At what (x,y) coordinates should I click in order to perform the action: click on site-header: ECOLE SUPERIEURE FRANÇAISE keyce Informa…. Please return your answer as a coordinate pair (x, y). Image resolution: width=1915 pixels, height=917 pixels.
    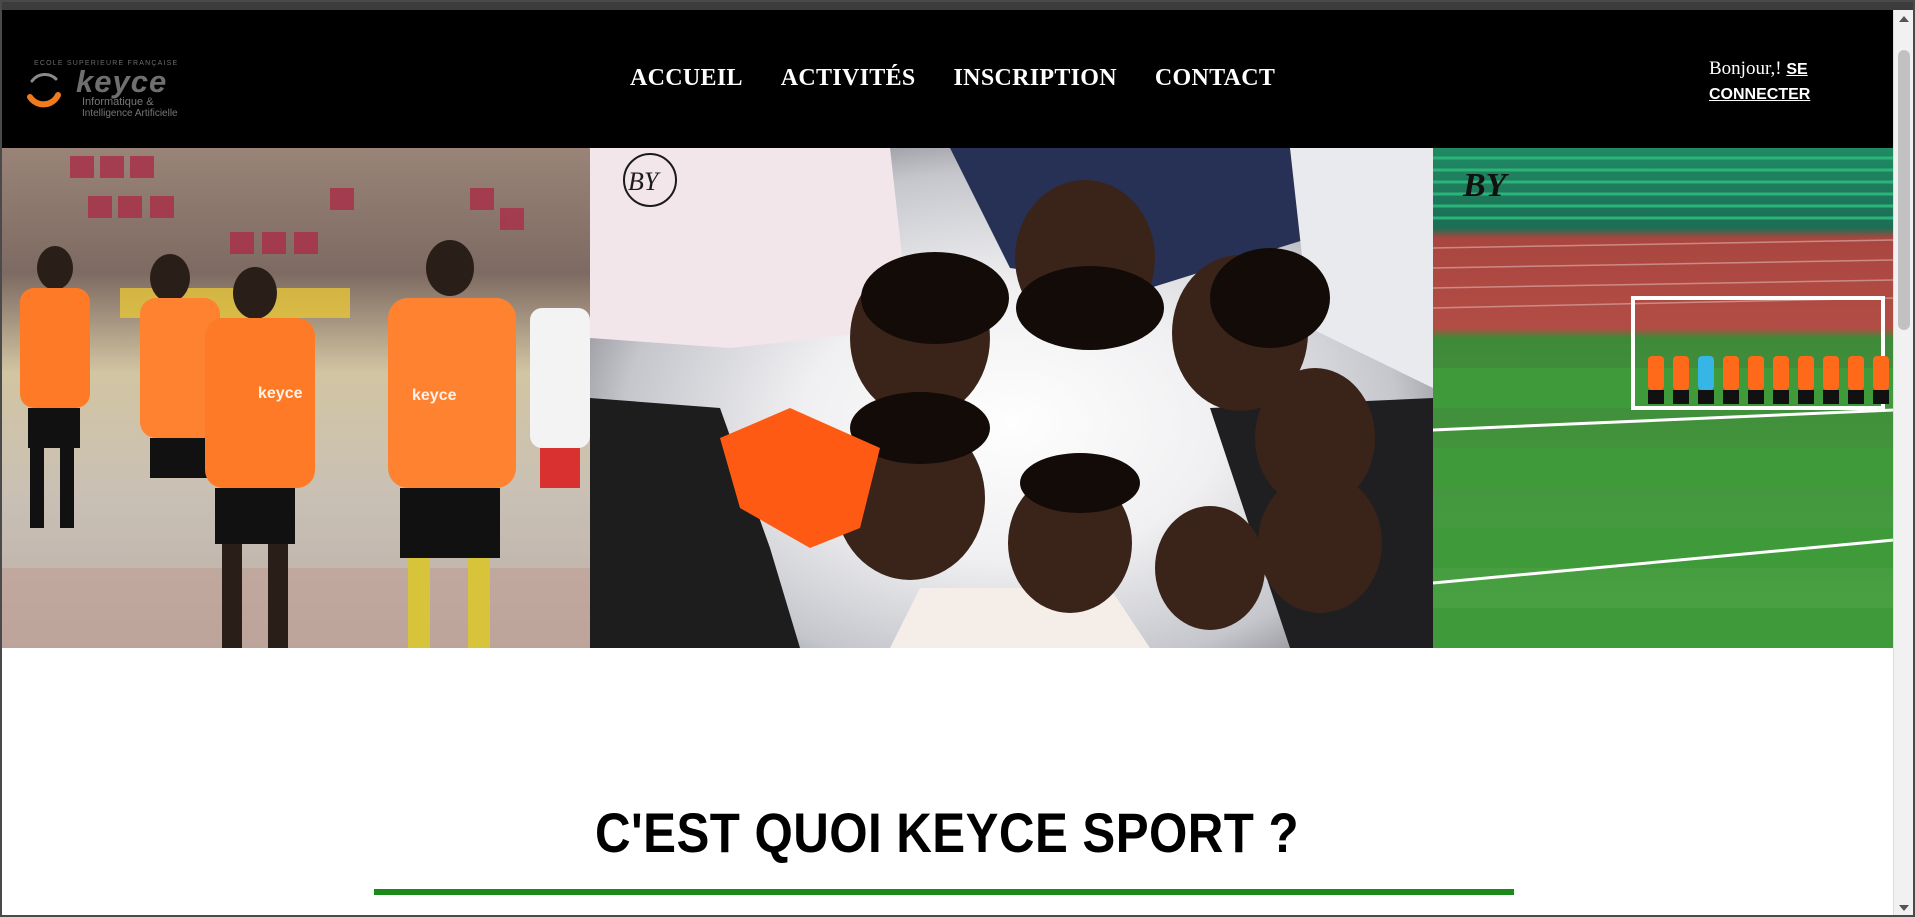
    Looking at the image, I should click on (947, 79).